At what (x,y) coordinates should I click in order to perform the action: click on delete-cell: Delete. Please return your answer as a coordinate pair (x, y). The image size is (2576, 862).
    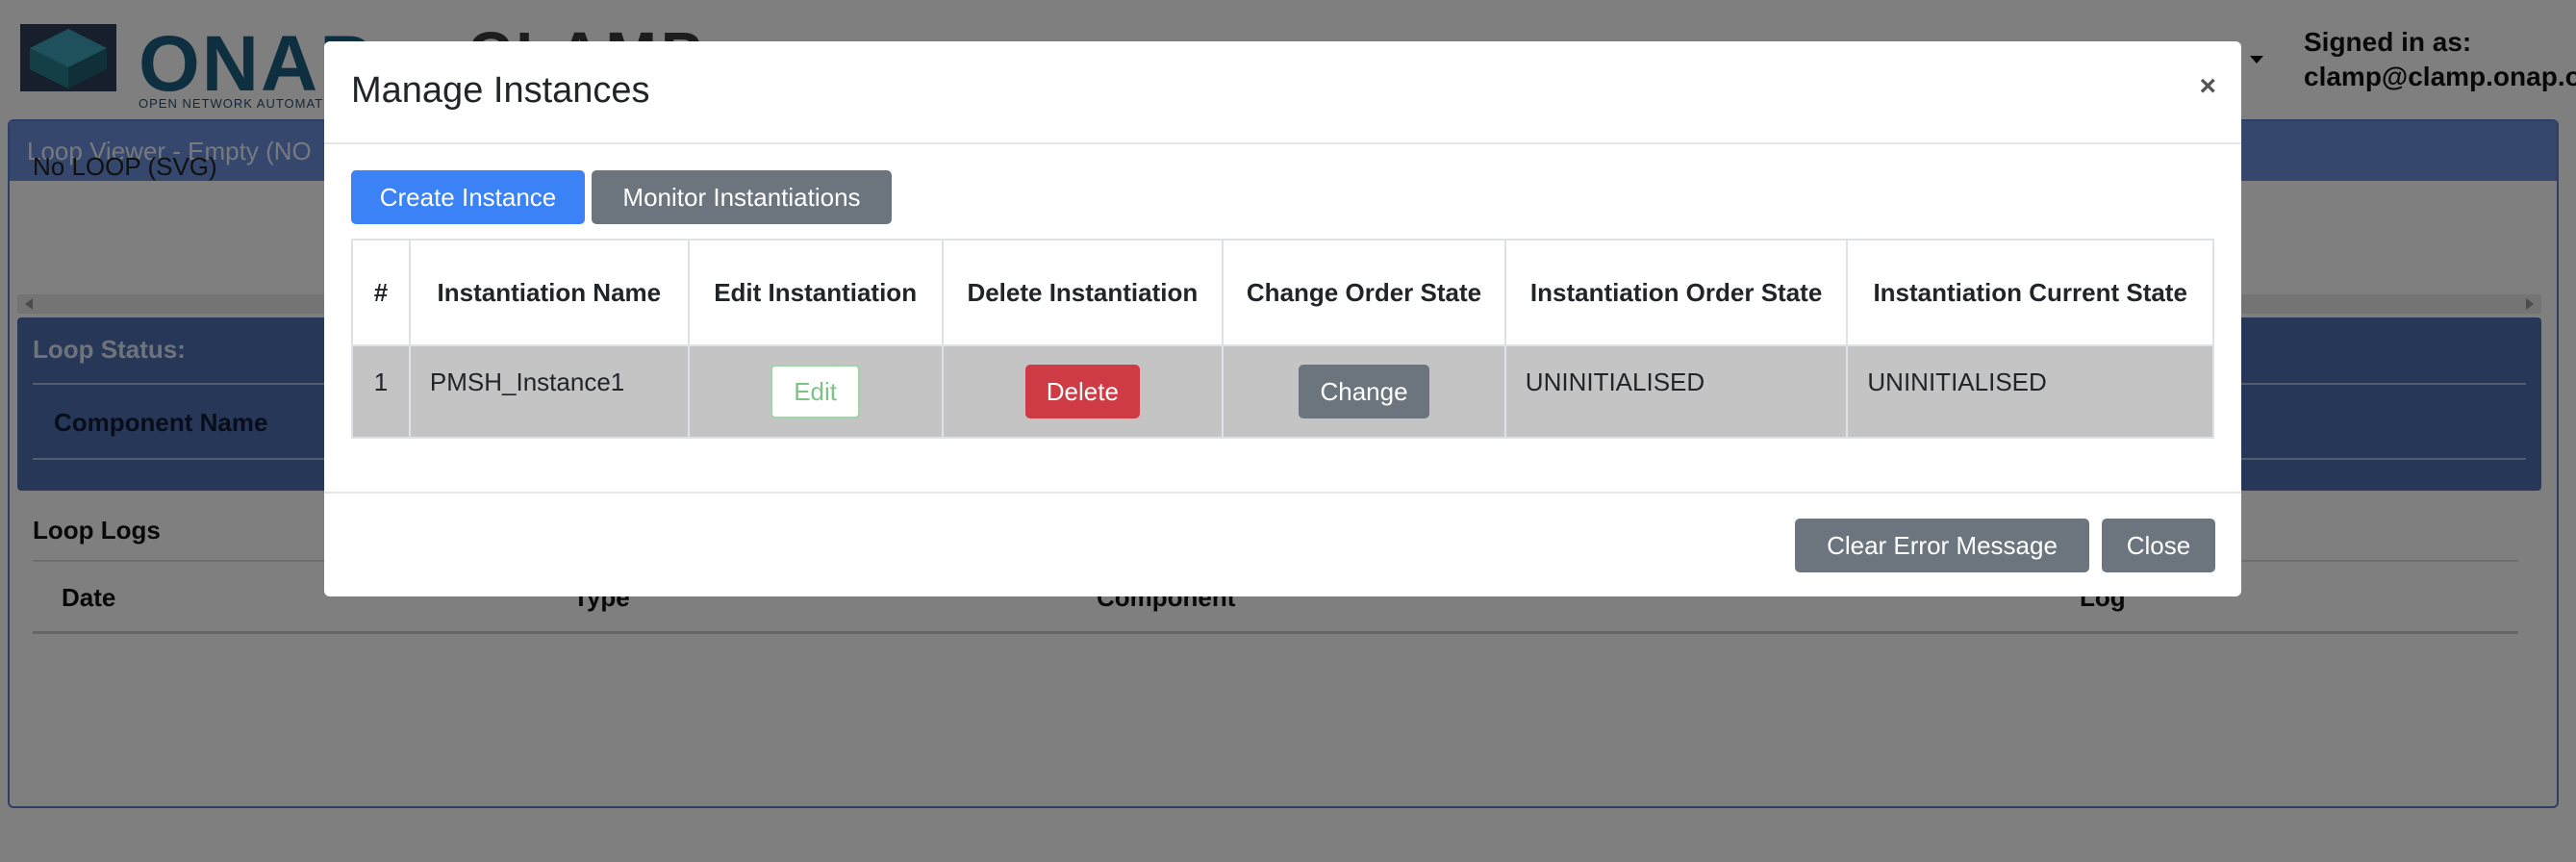
    Looking at the image, I should click on (1083, 391).